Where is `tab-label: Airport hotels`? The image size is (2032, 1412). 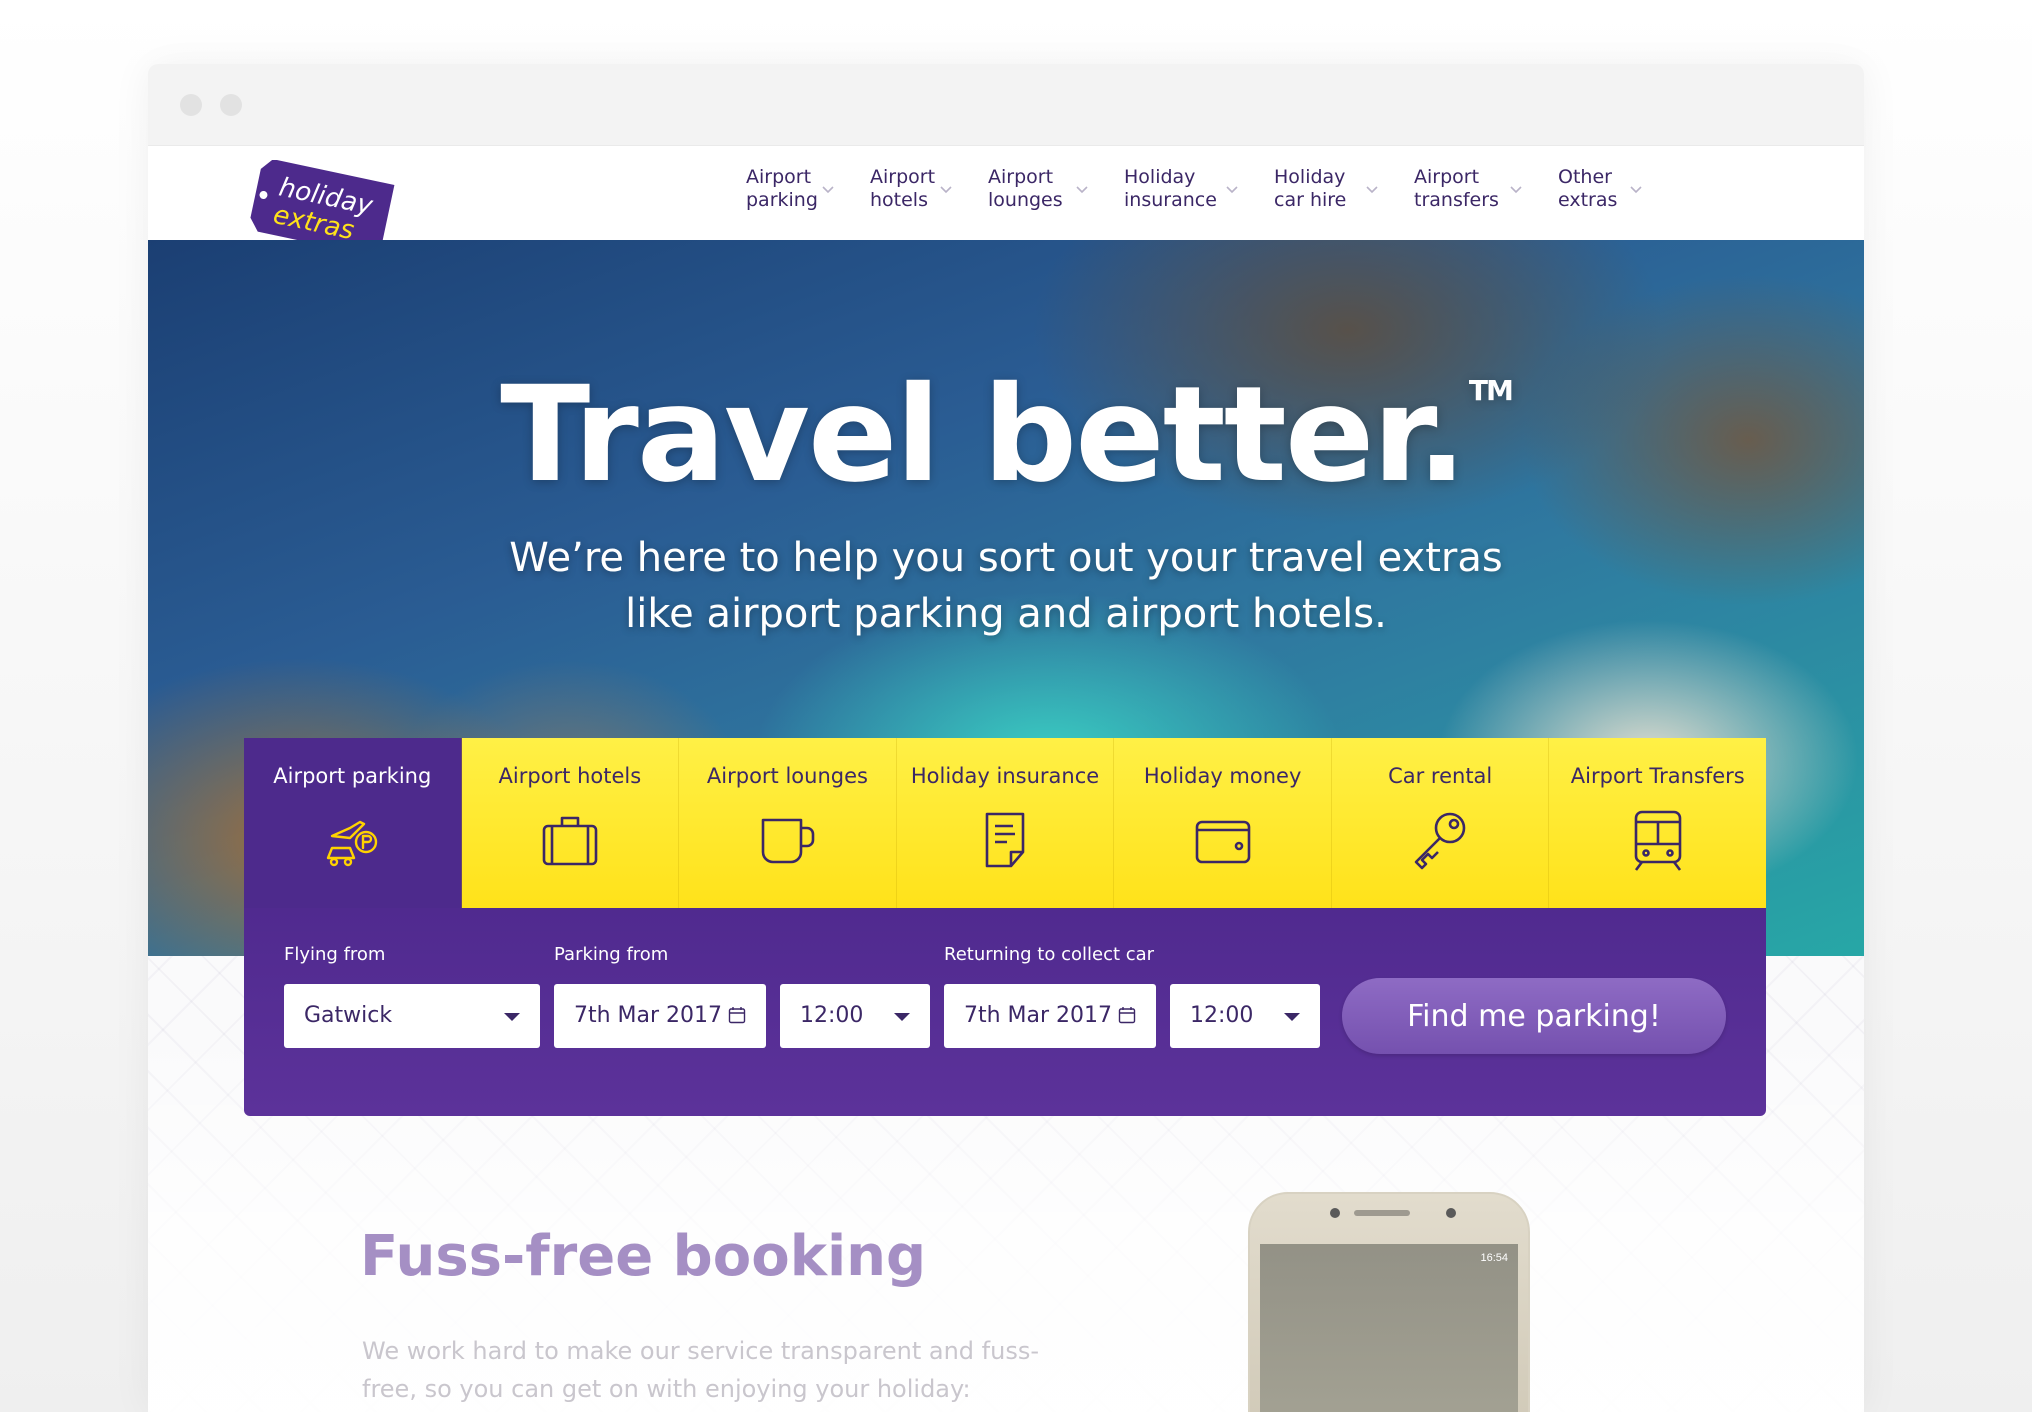
tab-label: Airport hotels is located at coordinates (570, 776).